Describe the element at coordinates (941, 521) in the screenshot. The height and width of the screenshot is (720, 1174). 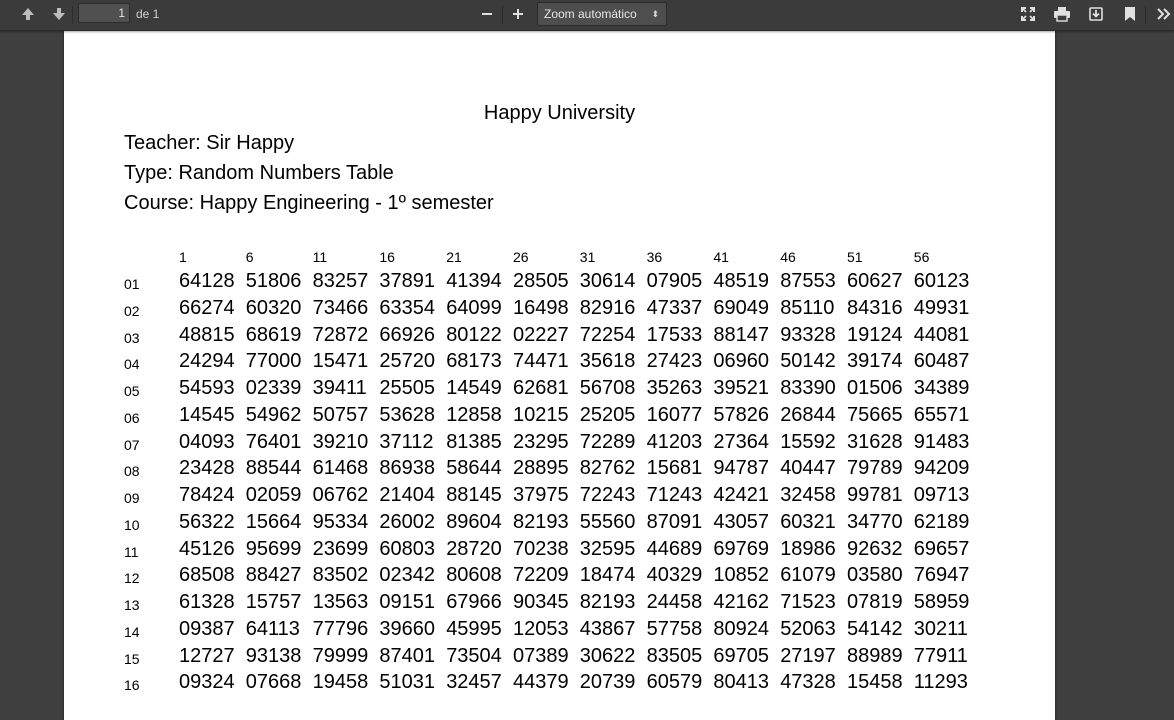
I see `table-cell: 62189` at that location.